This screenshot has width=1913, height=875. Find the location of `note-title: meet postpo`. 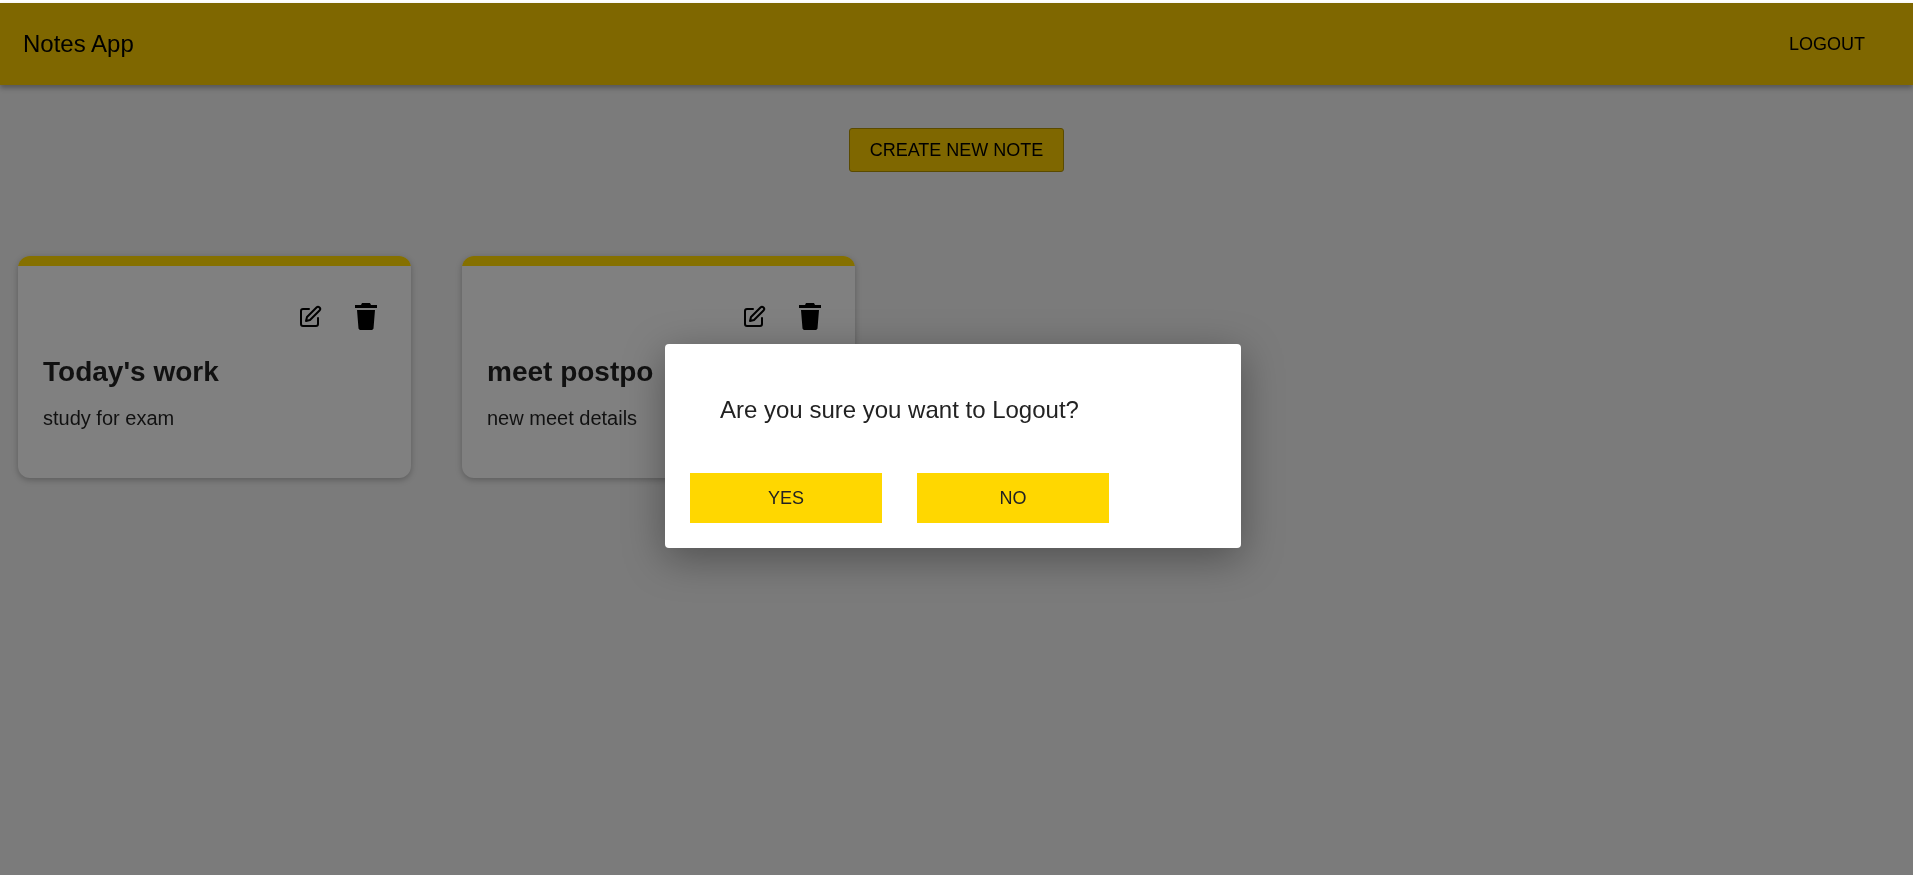

note-title: meet postpo is located at coordinates (570, 372).